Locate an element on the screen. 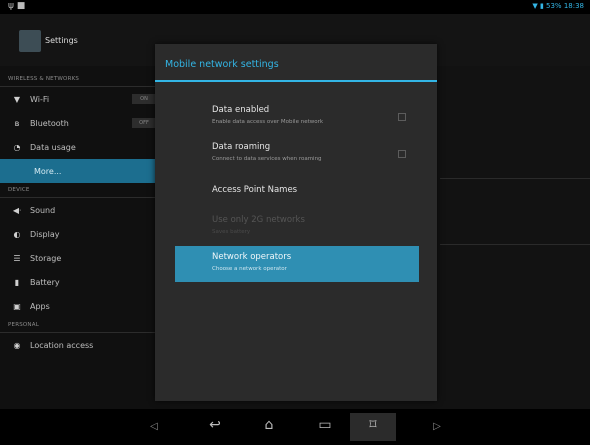  sidebar-item-label: Wi-Fi is located at coordinates (40, 99).